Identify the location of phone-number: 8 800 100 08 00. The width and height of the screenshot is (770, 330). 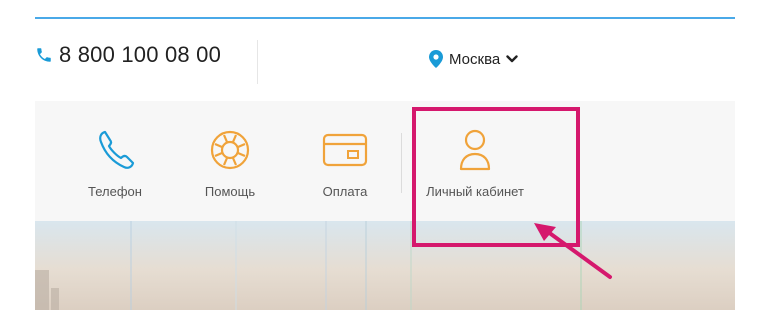
(140, 54).